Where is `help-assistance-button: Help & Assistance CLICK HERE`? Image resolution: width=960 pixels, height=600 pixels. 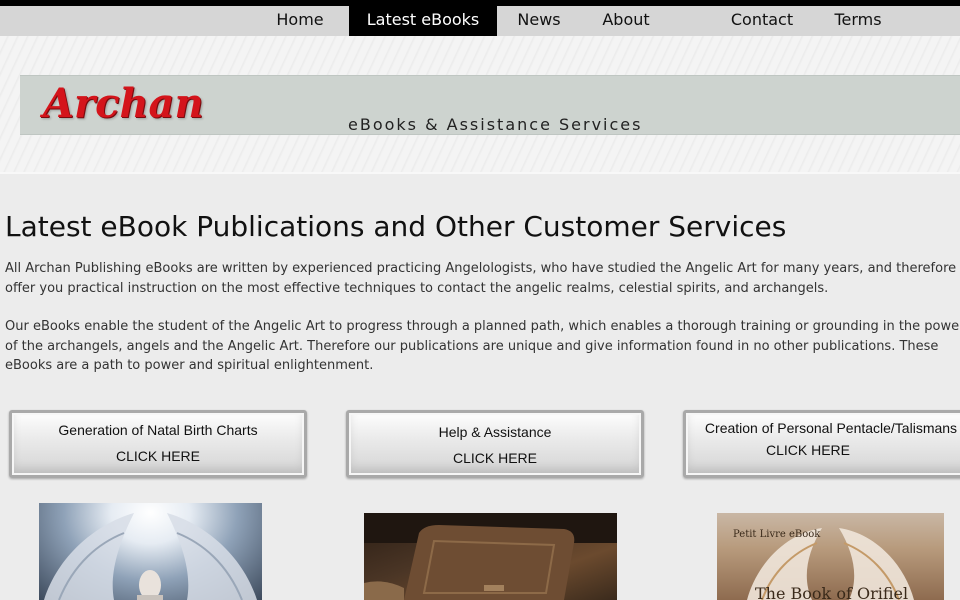
help-assistance-button: Help & Assistance CLICK HERE is located at coordinates (495, 444).